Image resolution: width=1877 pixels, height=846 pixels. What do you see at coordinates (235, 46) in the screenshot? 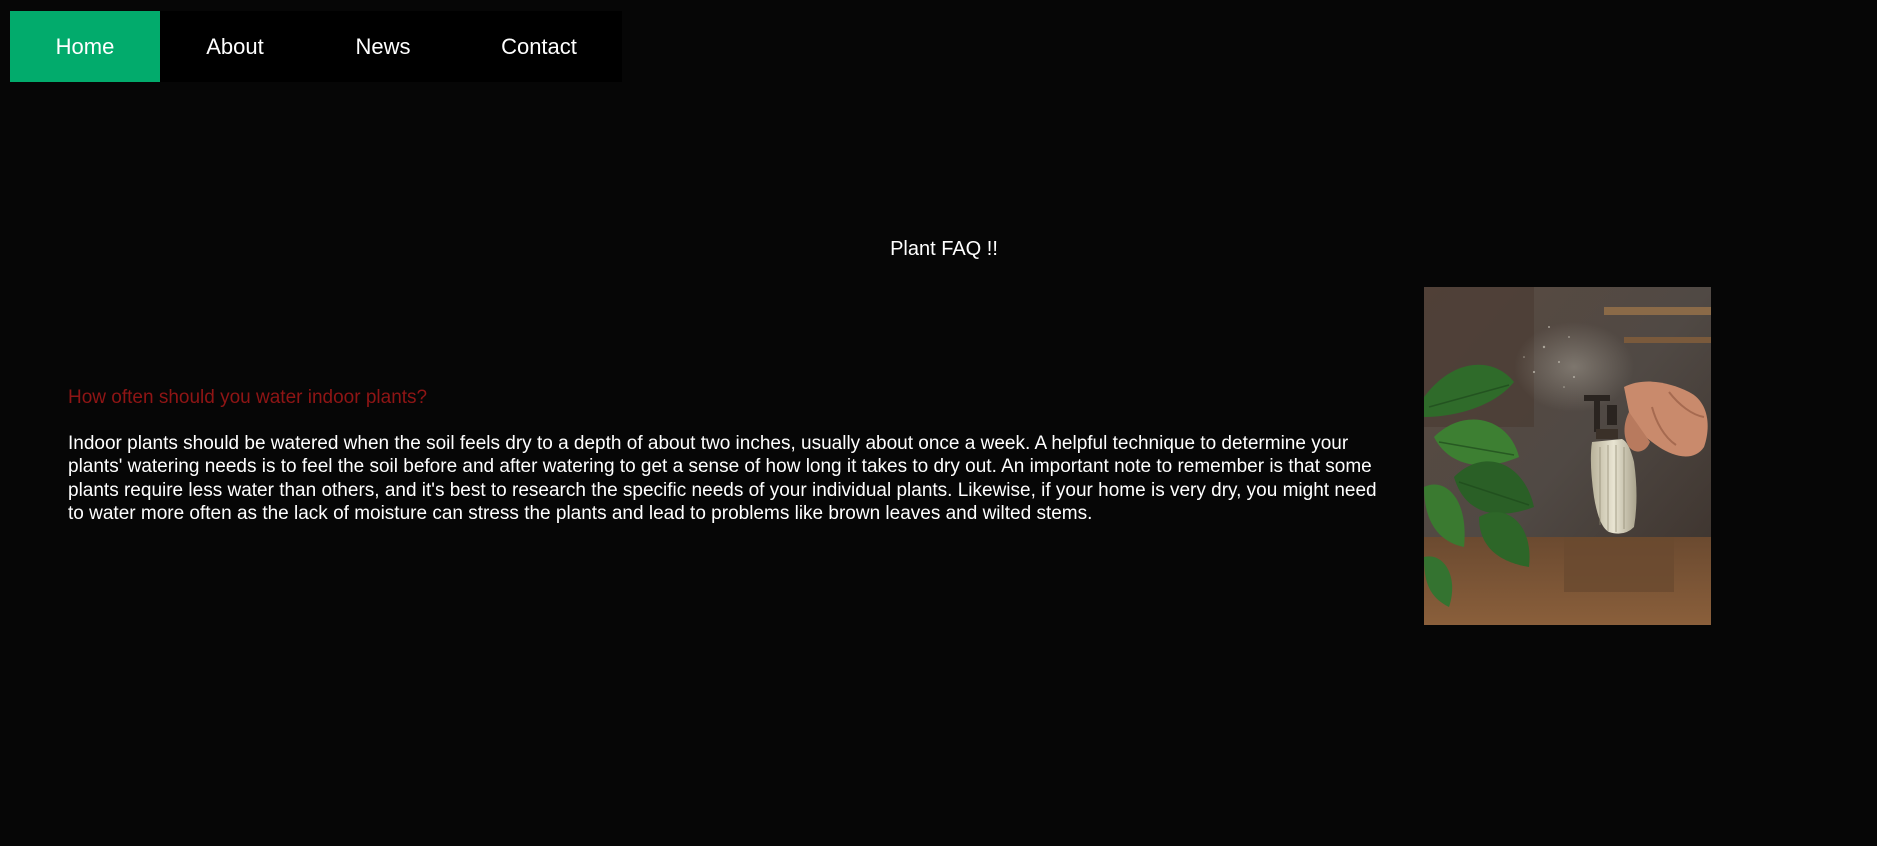
I see `nav-about-link: About` at bounding box center [235, 46].